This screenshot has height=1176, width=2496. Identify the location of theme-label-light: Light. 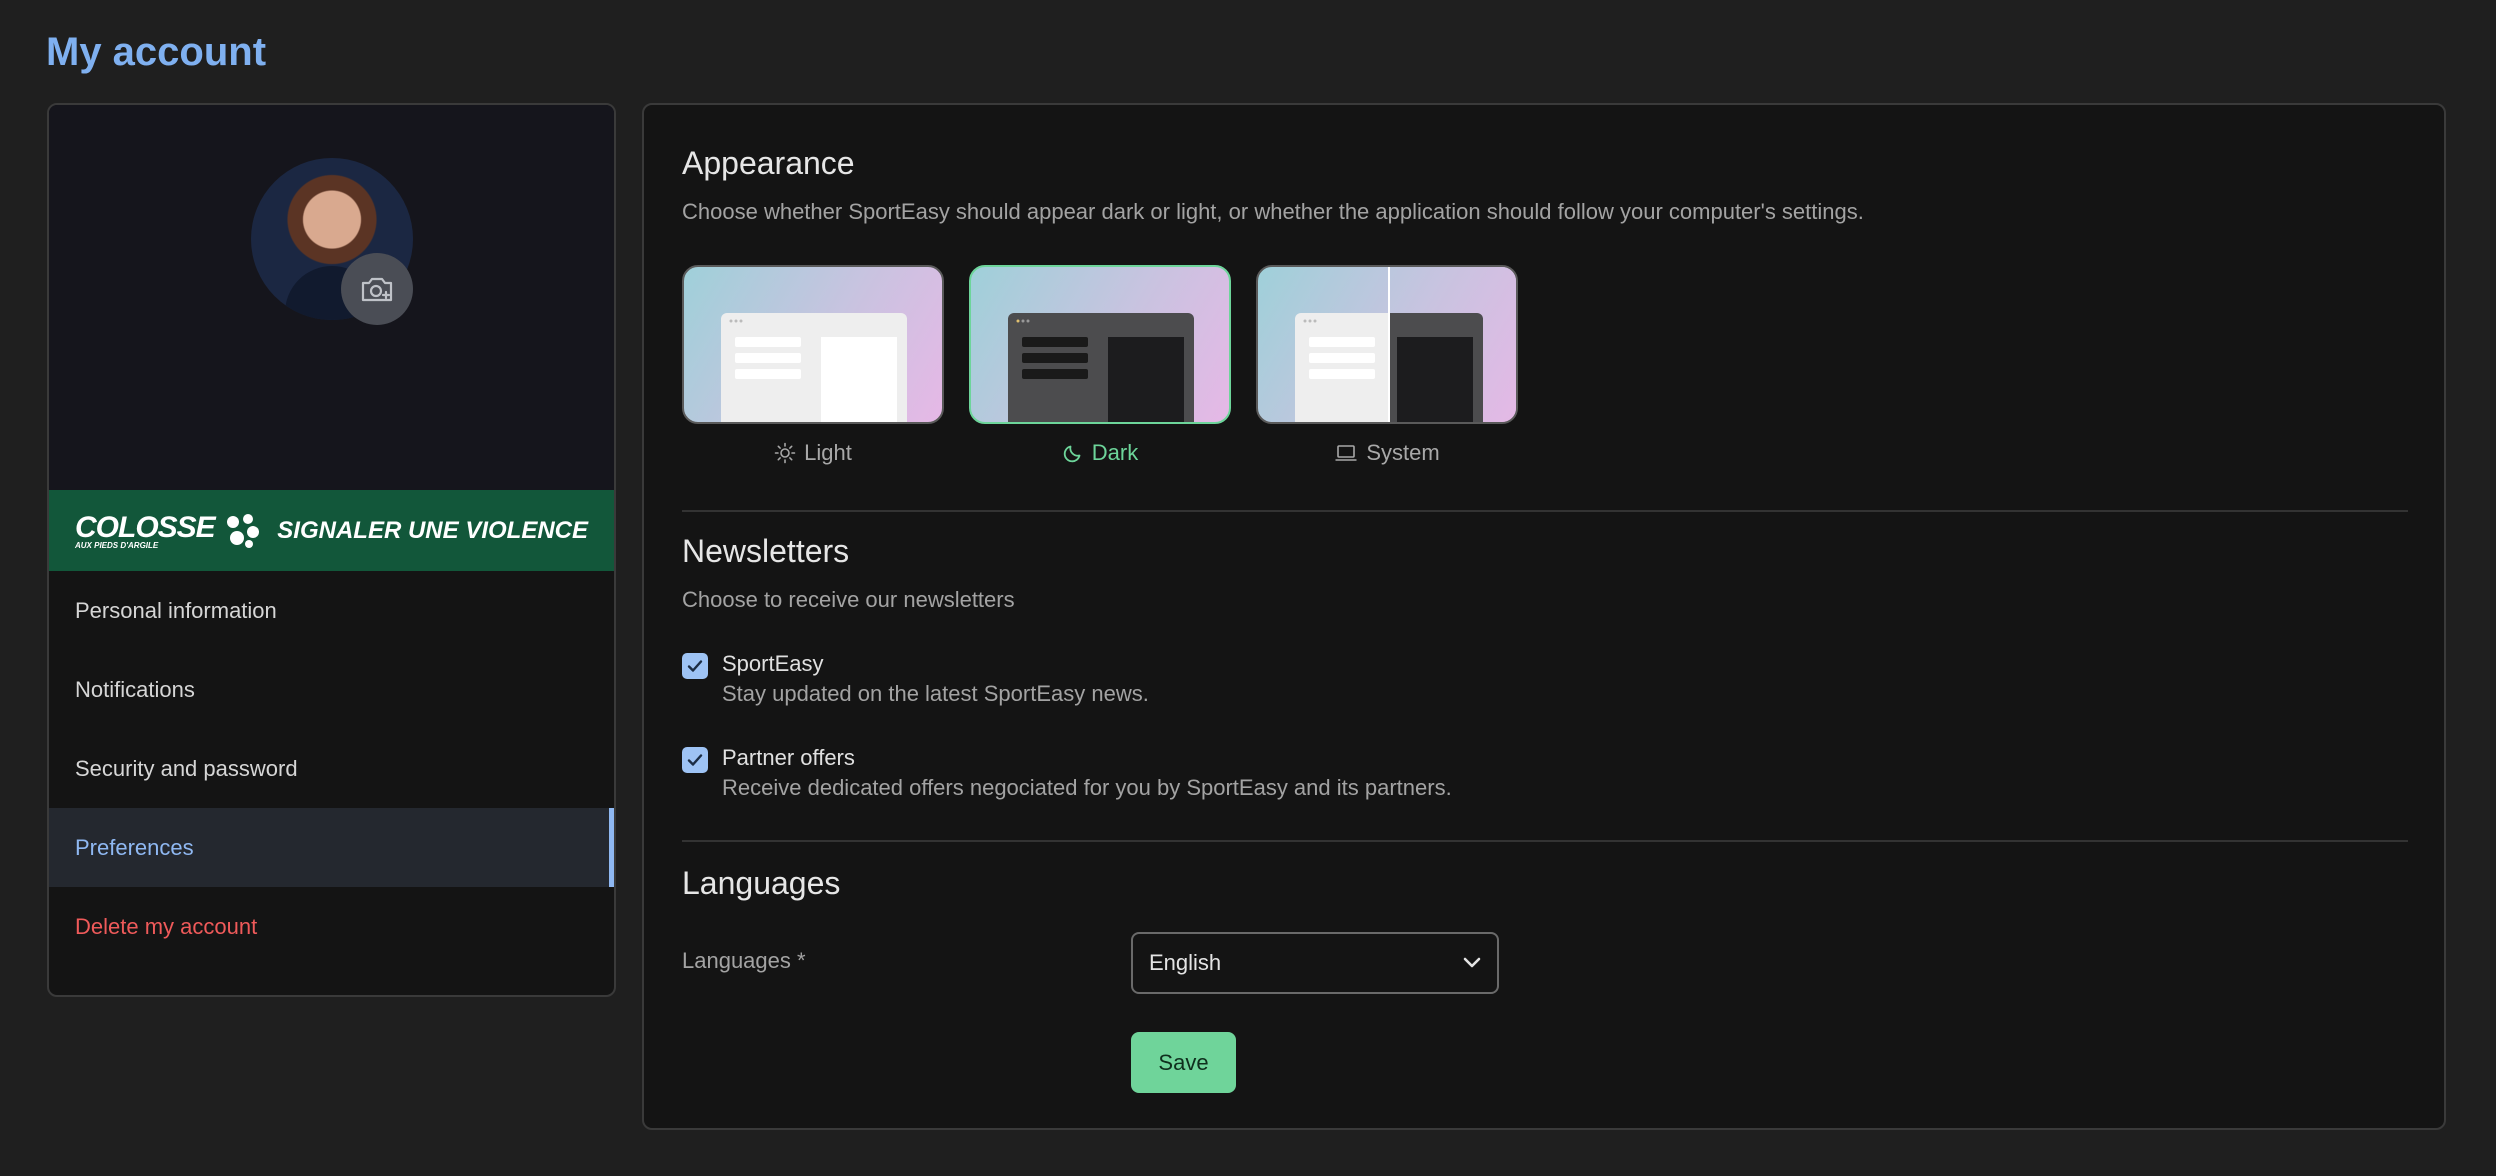
(813, 453).